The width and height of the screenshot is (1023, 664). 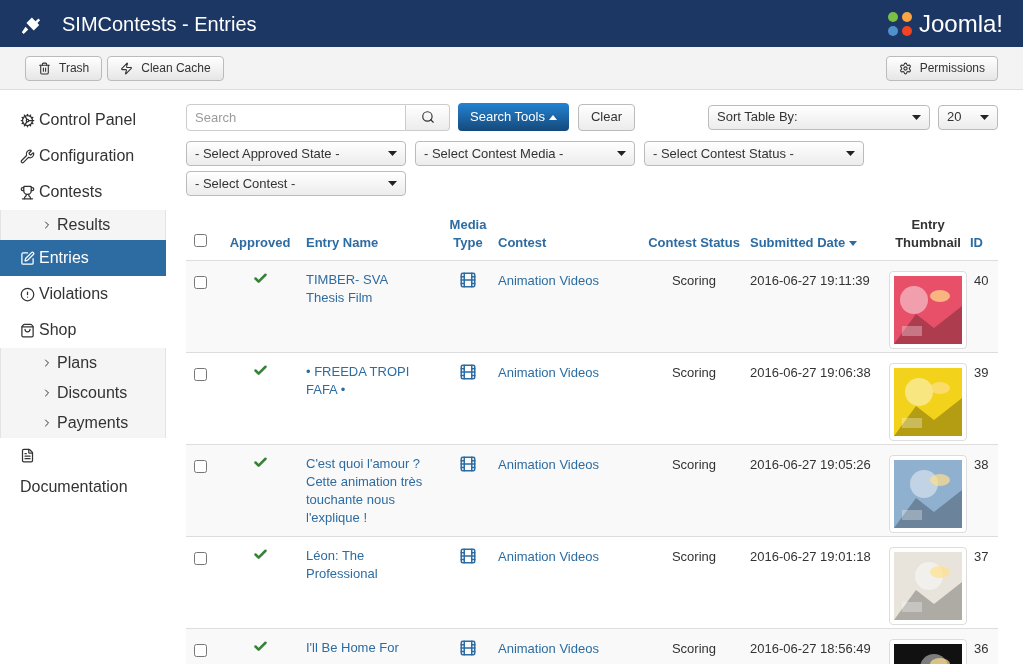 I want to click on bolt-icon, so click(x=127, y=68).